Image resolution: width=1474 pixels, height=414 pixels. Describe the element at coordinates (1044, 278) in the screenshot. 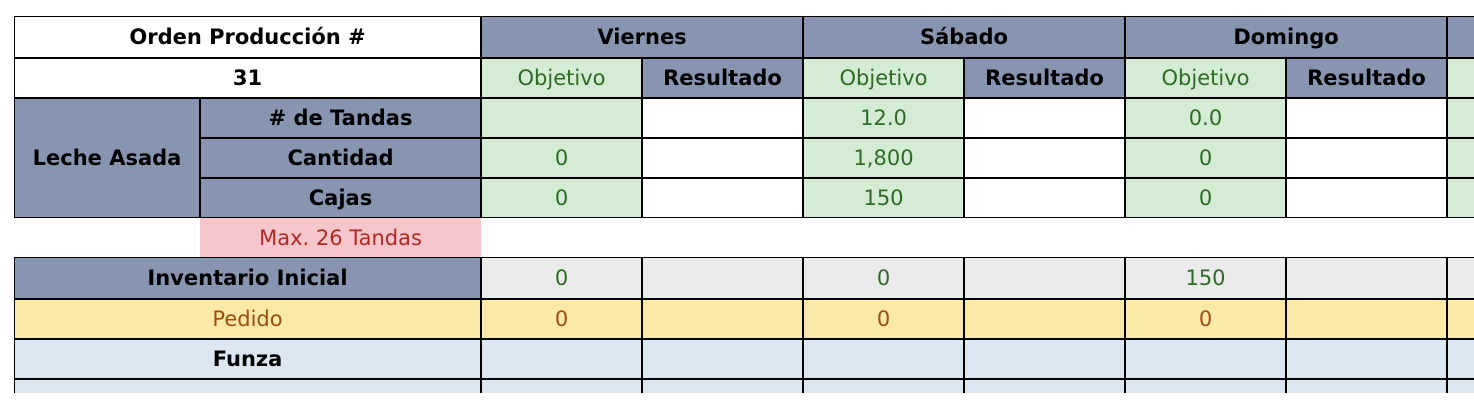

I see `inventario-resultado-sabado` at that location.